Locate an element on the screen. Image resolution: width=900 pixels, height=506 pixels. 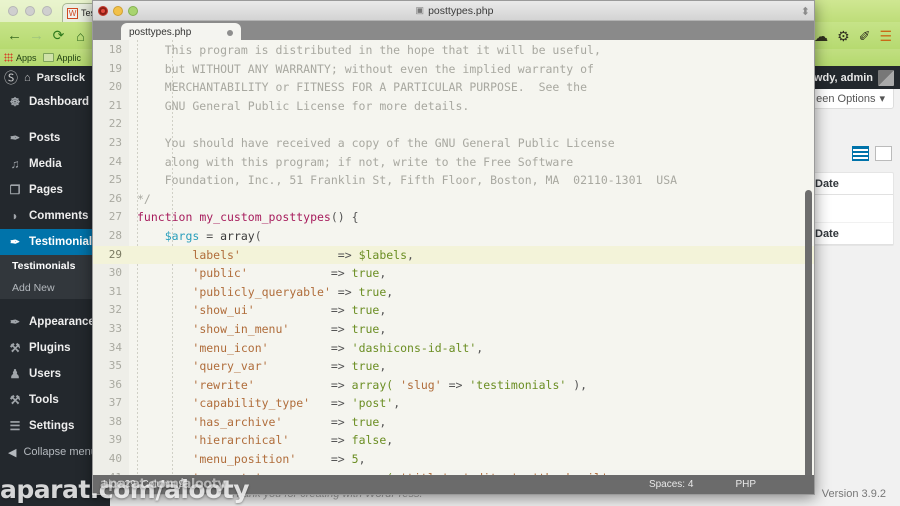
fullscreen-icon: ⬍ is located at coordinates (805, 11).